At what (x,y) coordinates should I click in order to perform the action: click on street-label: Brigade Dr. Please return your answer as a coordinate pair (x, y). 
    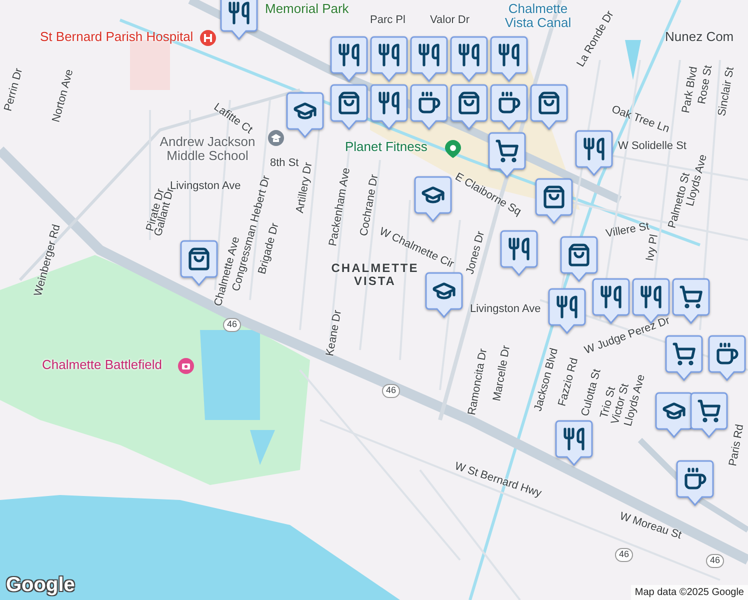
    Looking at the image, I should click on (269, 249).